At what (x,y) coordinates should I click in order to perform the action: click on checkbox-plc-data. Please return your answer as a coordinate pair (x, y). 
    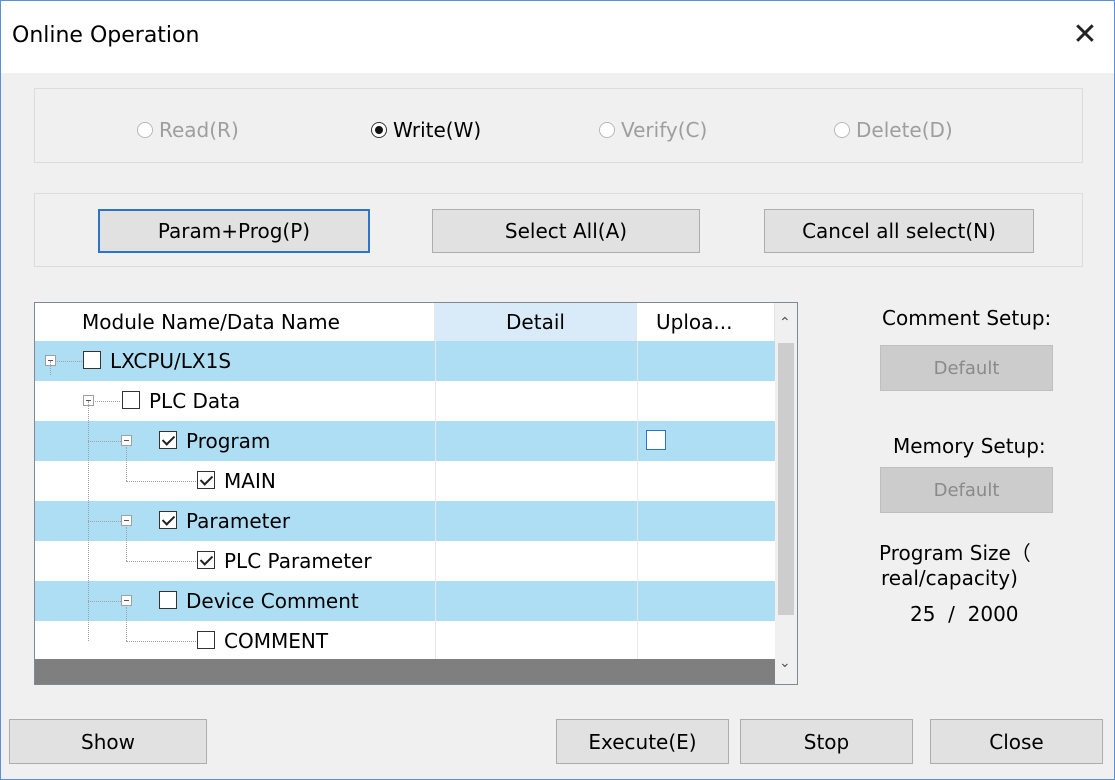
    Looking at the image, I should click on (131, 400).